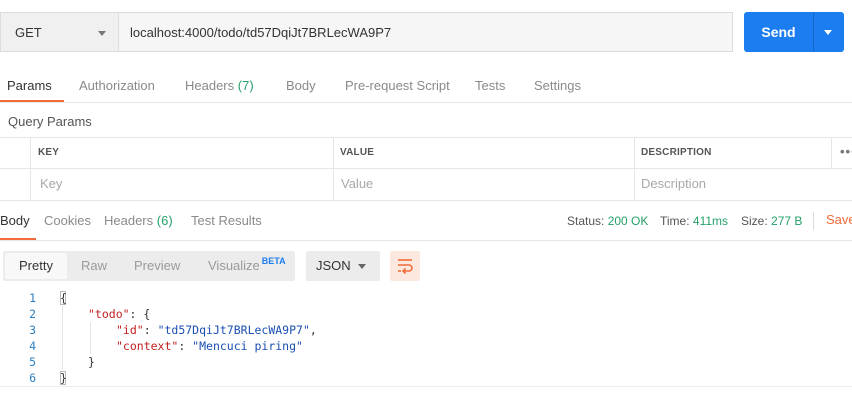 The image size is (852, 402). Describe the element at coordinates (185, 184) in the screenshot. I see `param-key-input: Key` at that location.